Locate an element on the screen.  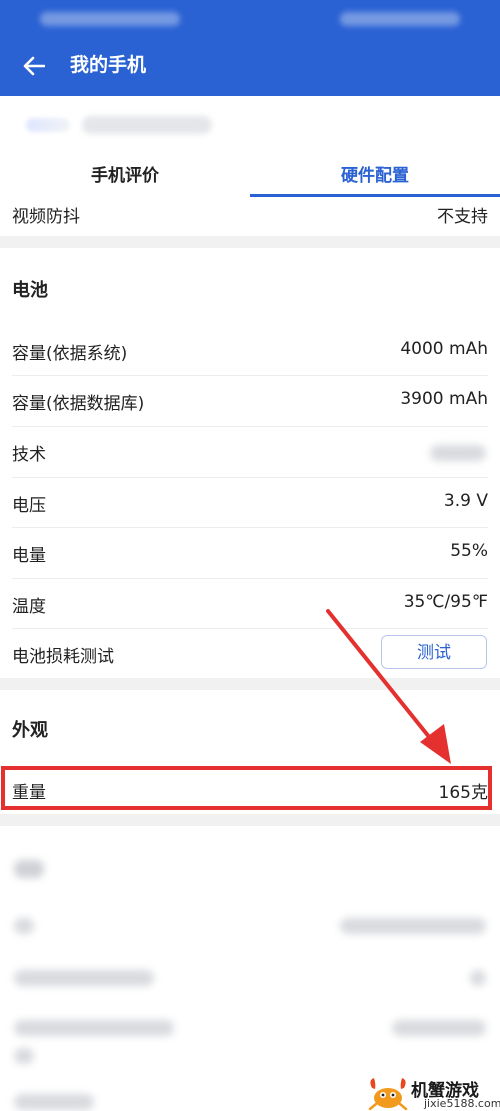
watermark: 机蟹游戏 jixie5188.com is located at coordinates (433, 1093).